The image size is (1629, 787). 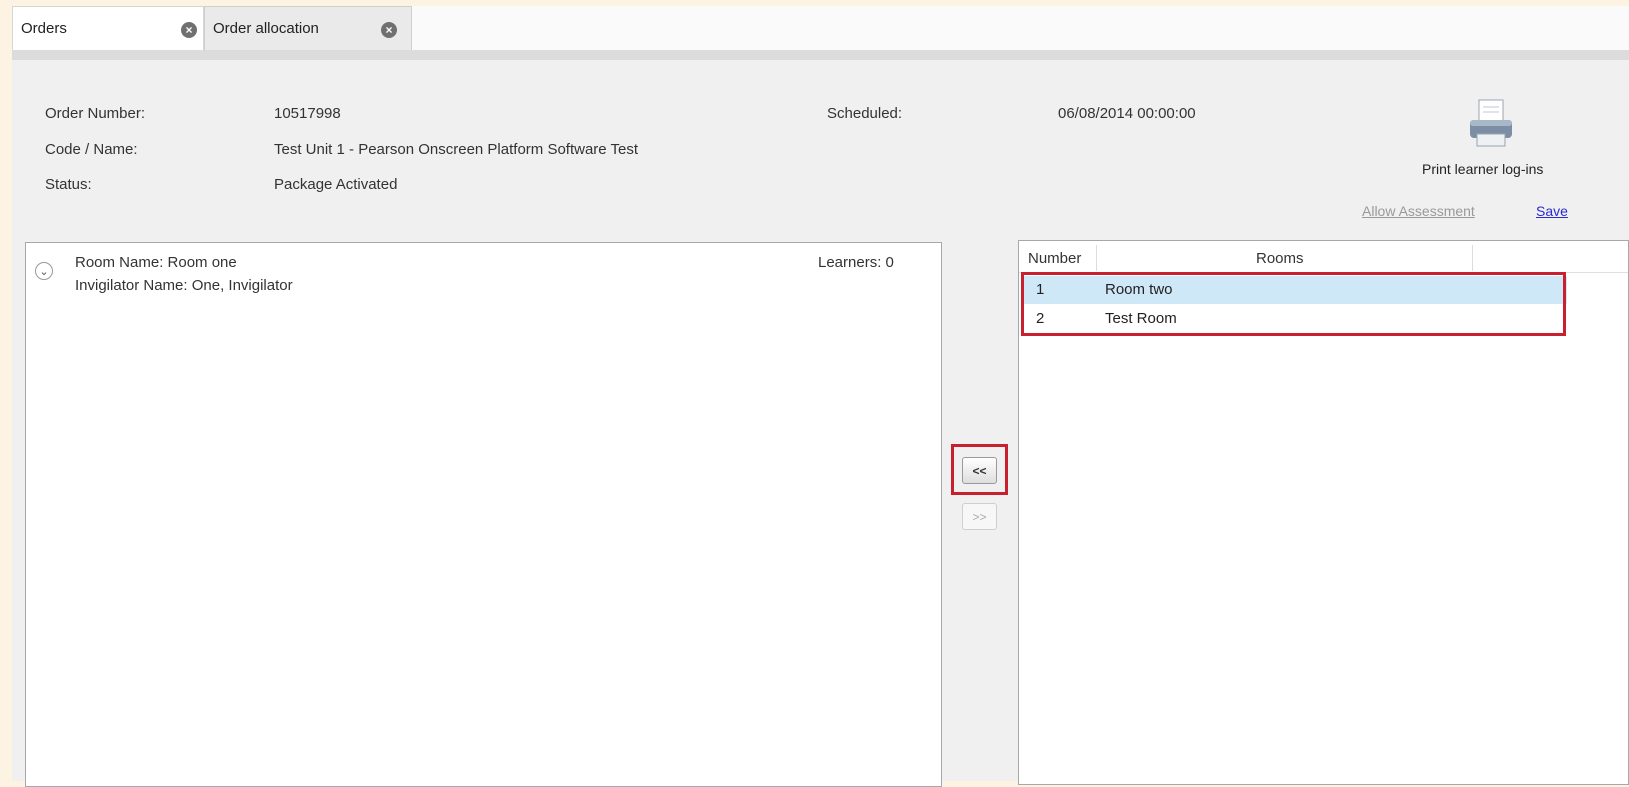 I want to click on column-header-number: Number, so click(x=1054, y=258).